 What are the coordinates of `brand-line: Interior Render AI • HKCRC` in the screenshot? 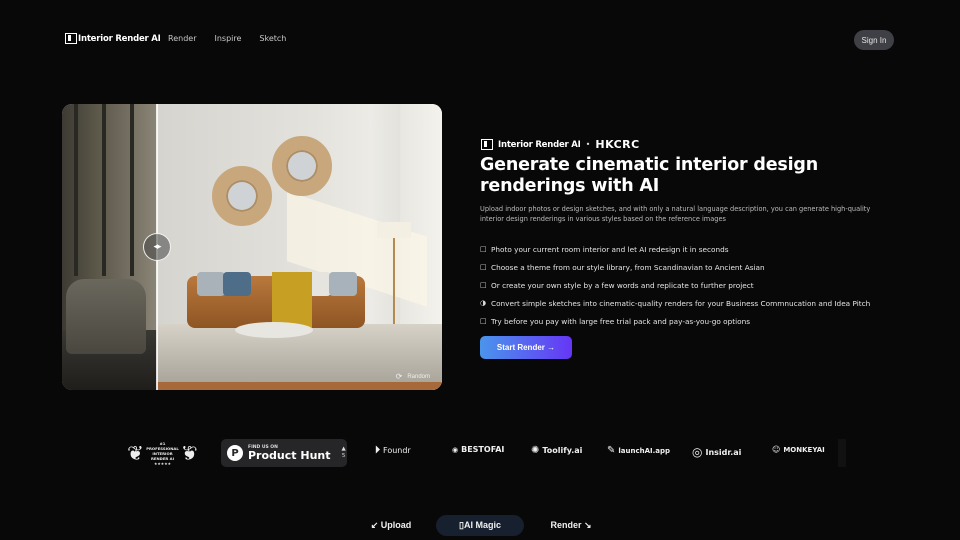 It's located at (560, 144).